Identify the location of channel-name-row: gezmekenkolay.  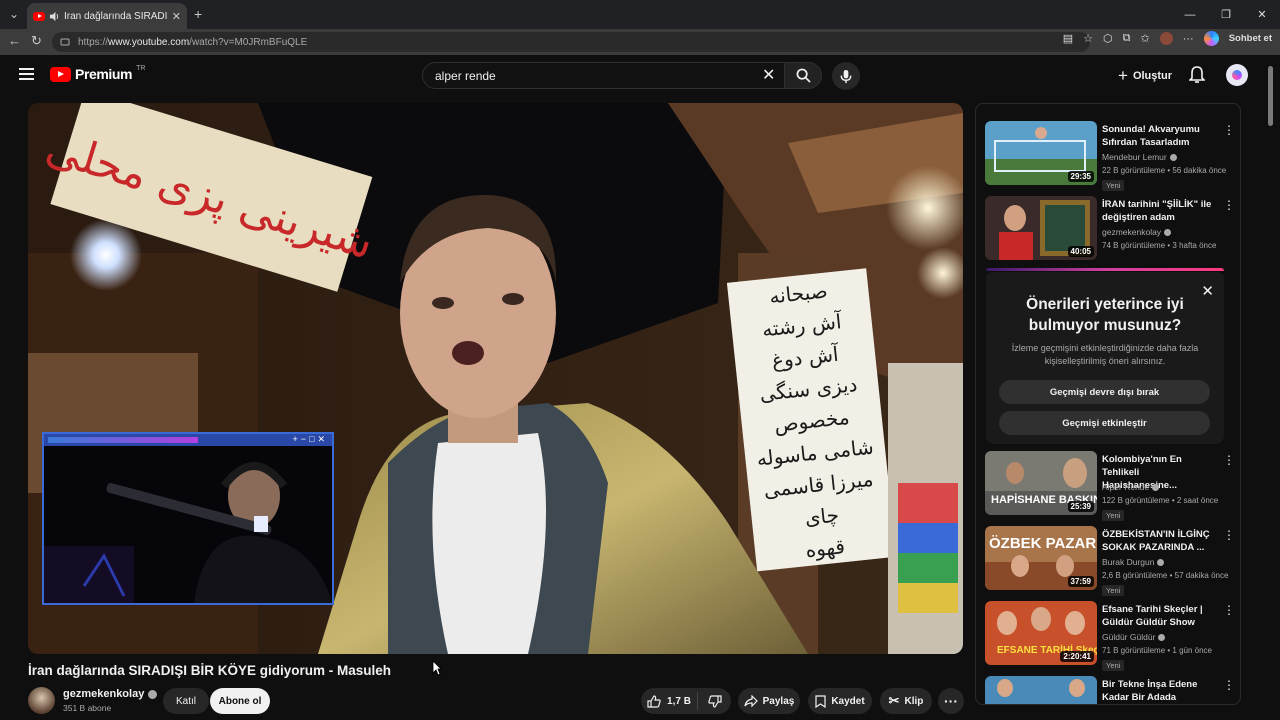
(110, 694).